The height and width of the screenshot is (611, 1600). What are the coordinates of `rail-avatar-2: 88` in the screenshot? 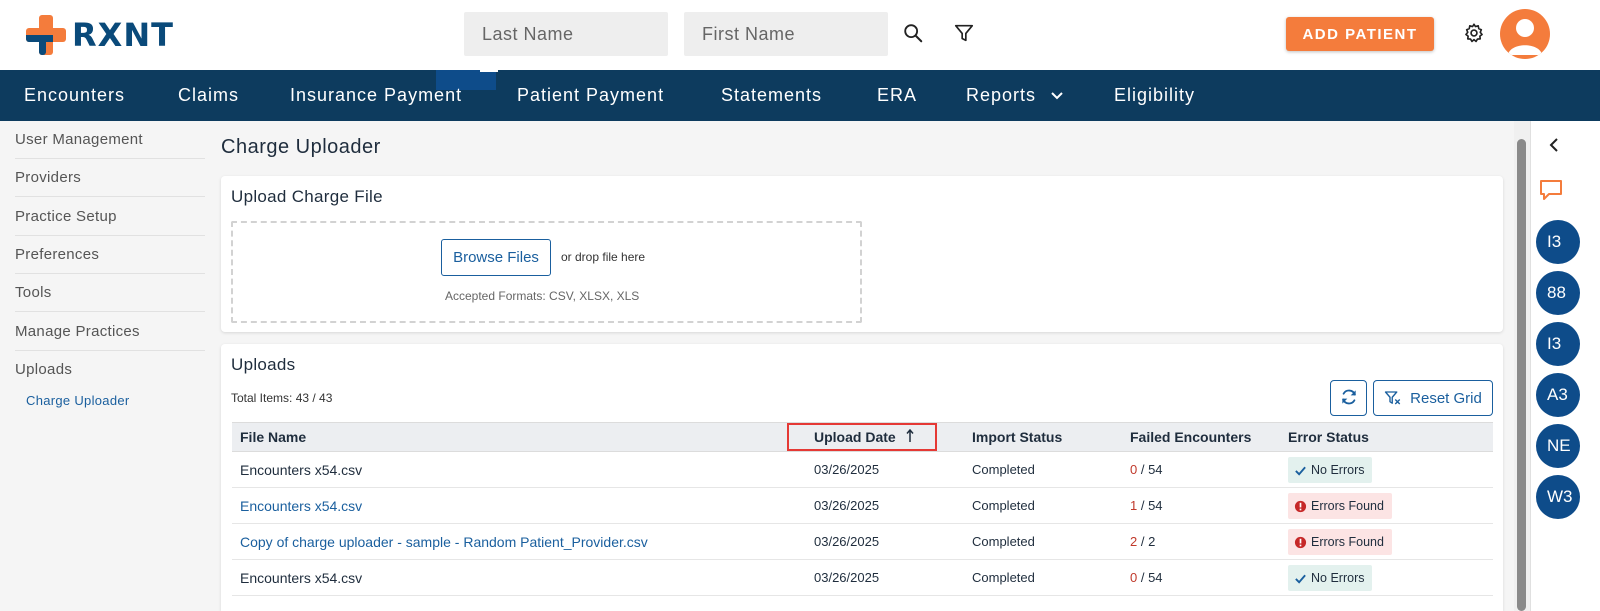 It's located at (1558, 293).